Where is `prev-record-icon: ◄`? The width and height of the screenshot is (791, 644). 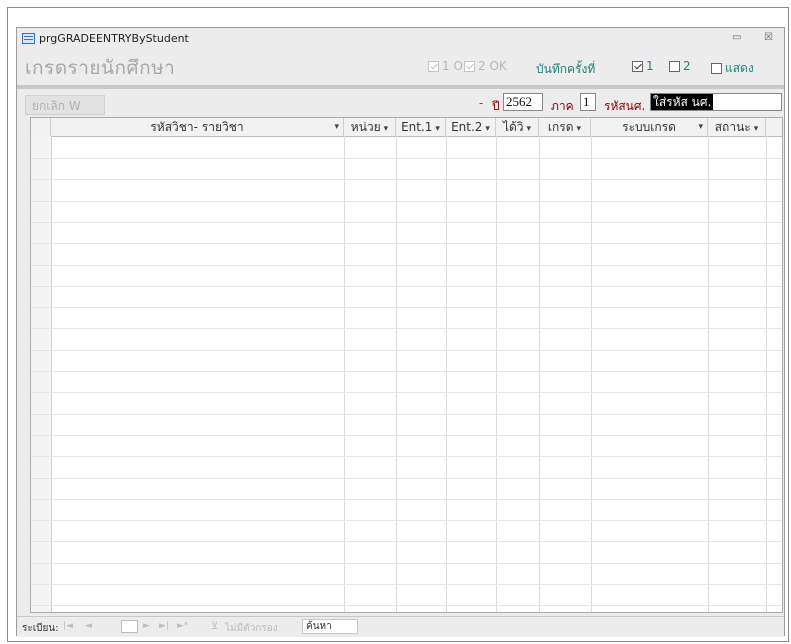
prev-record-icon: ◄ is located at coordinates (88, 626).